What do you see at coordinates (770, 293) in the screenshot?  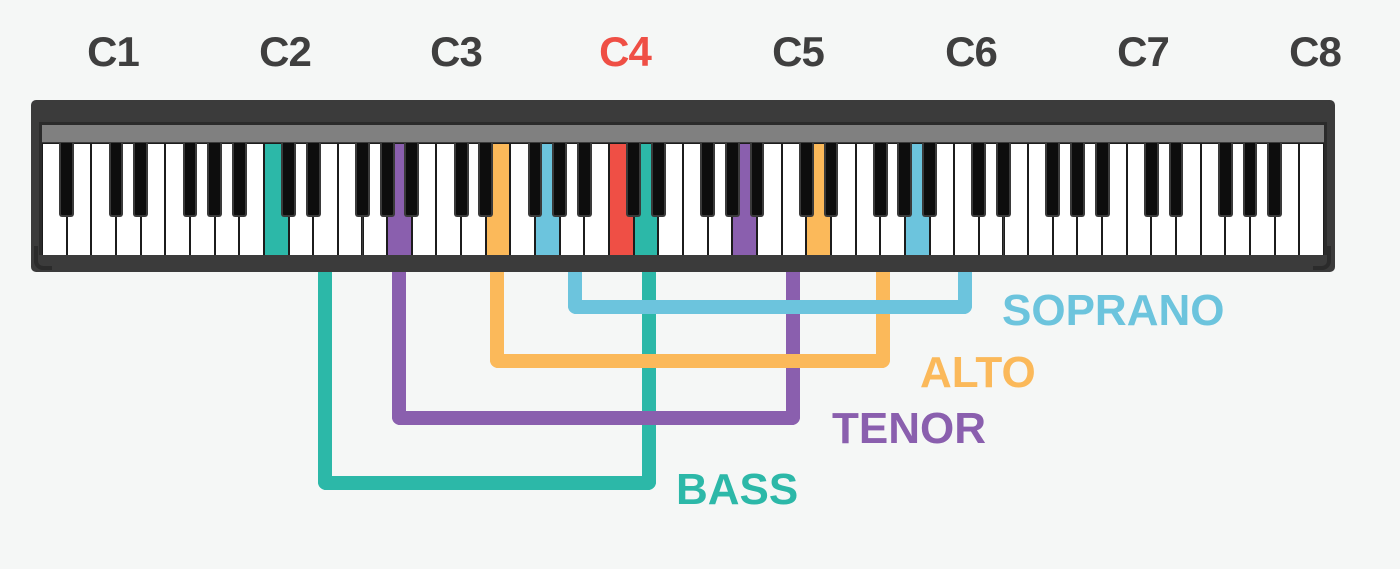 I see `range-bracket-soprano` at bounding box center [770, 293].